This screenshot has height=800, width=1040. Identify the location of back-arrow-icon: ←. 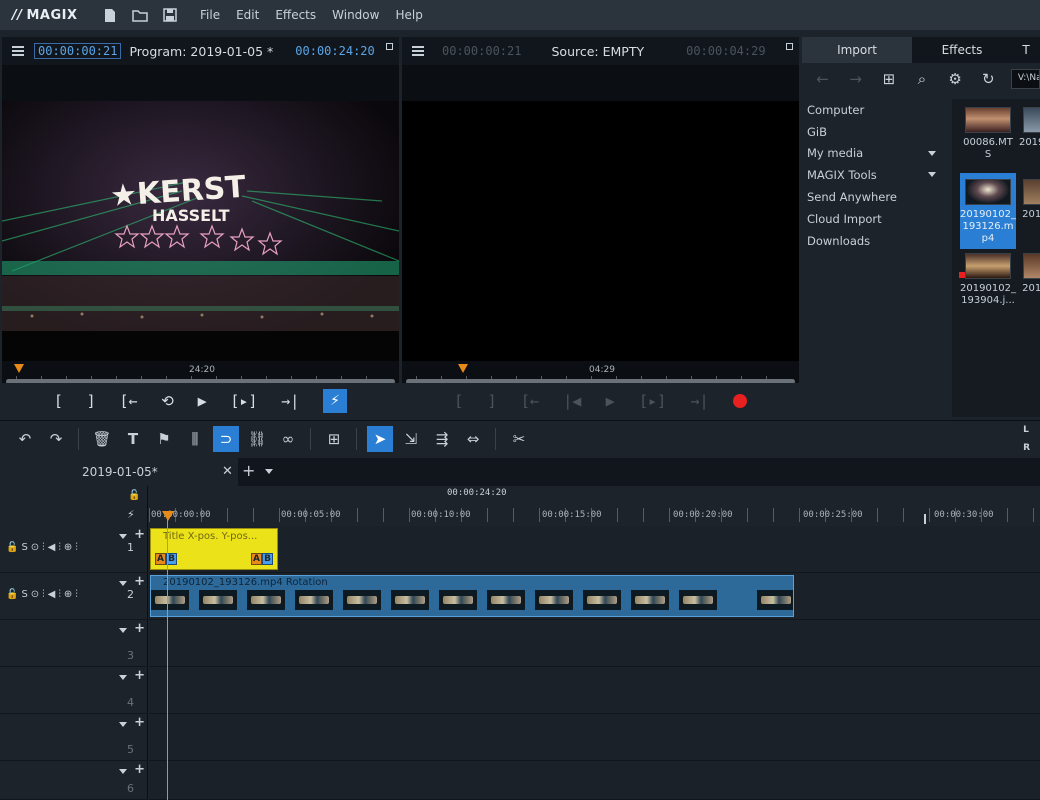
(822, 79).